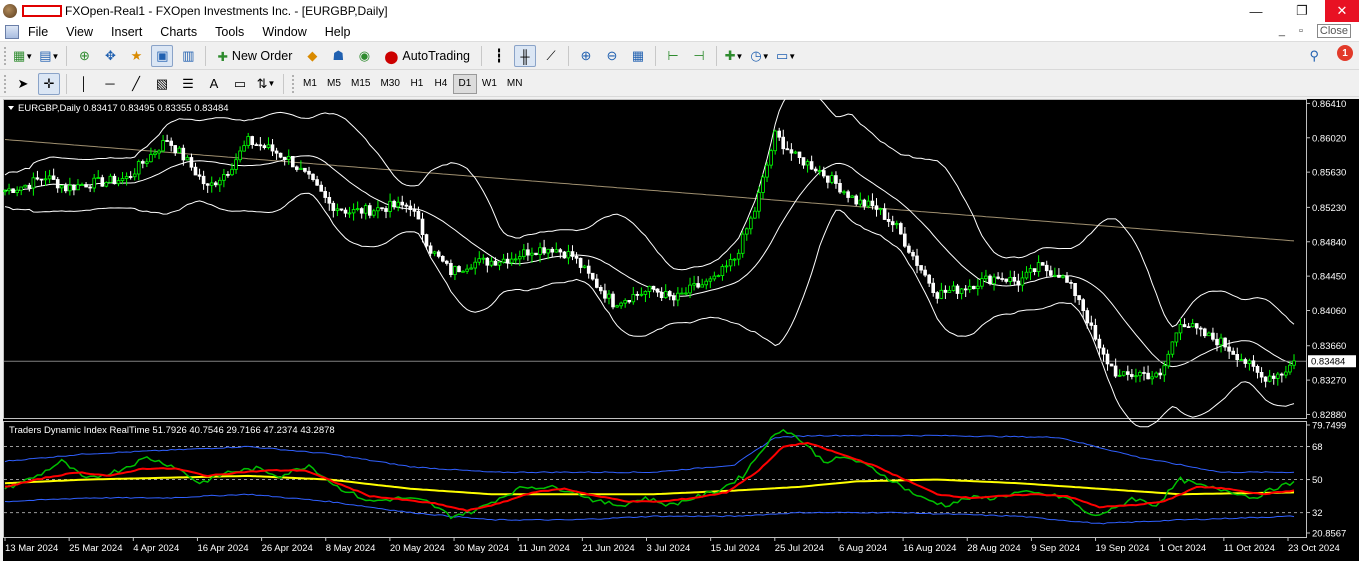 The image size is (1359, 561). I want to click on tdi-upper-band, so click(649, 454).